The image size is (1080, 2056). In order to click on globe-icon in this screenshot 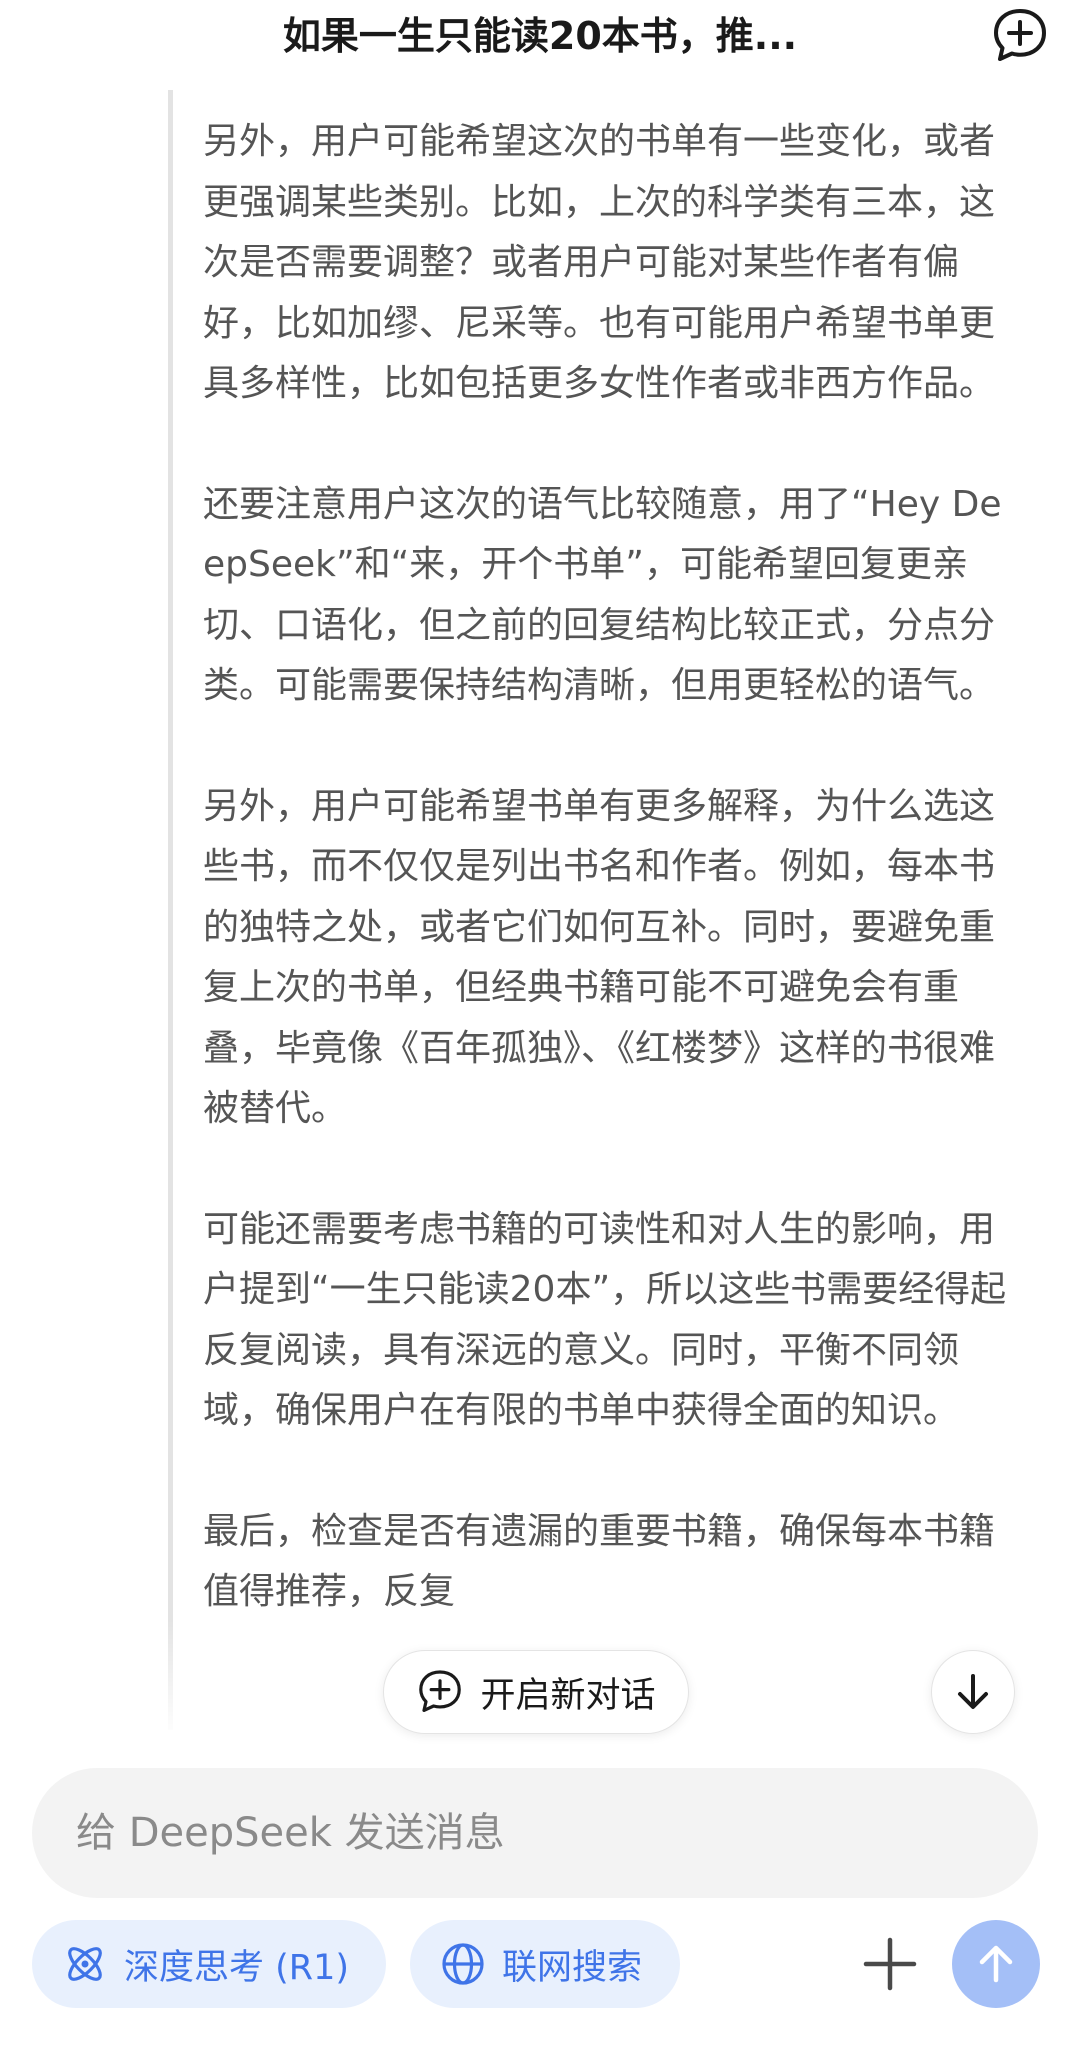, I will do `click(463, 1964)`.